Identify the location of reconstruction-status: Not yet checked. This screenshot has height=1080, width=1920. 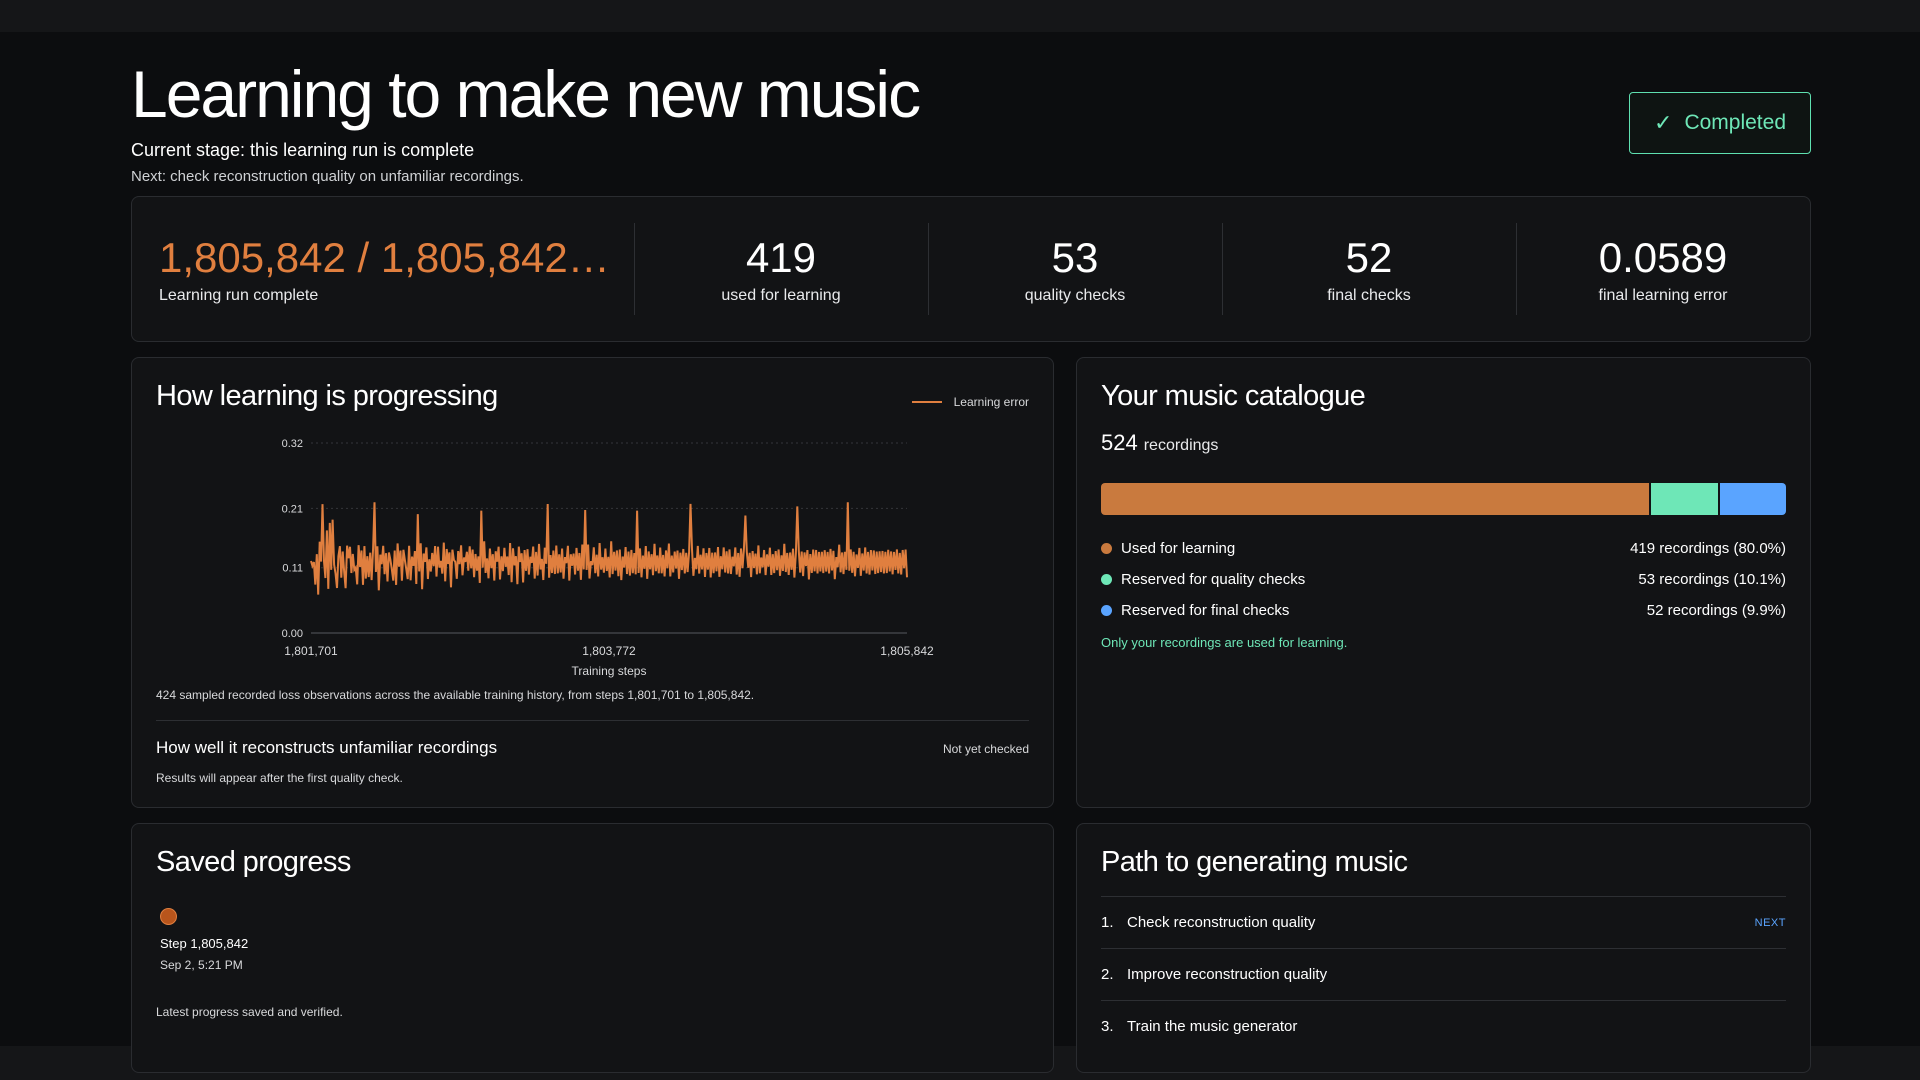
(985, 749).